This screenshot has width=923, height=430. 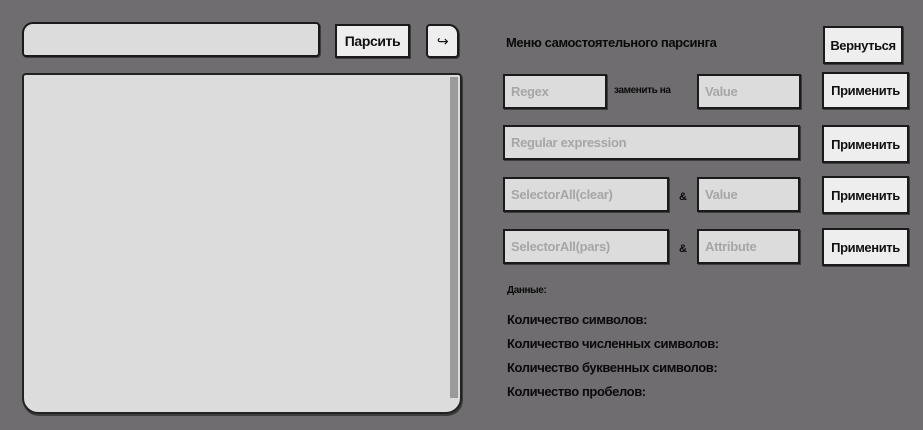 What do you see at coordinates (752, 91) in the screenshot?
I see `replace-value-input` at bounding box center [752, 91].